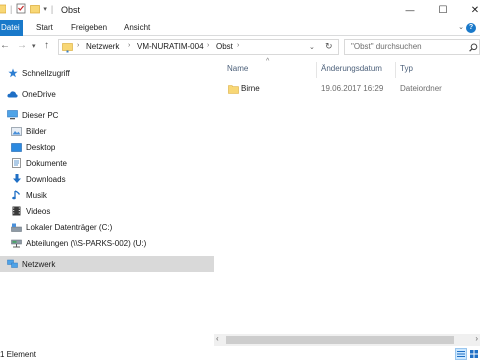 This screenshot has width=480, height=364. What do you see at coordinates (11, 28) in the screenshot?
I see `tab-datei: Datei` at bounding box center [11, 28].